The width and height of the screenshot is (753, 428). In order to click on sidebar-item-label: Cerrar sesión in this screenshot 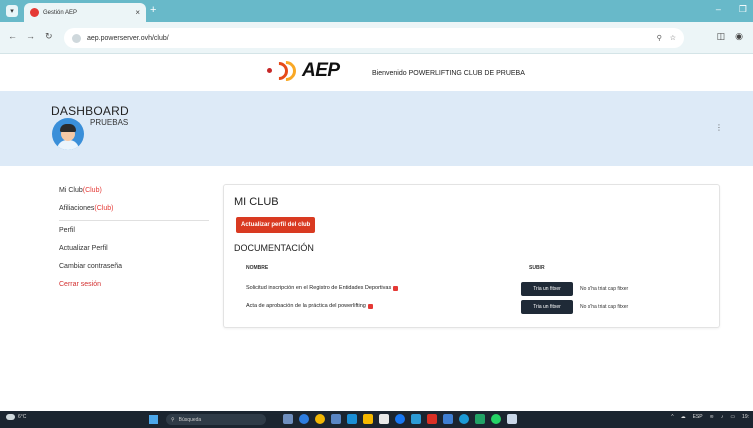, I will do `click(80, 284)`.